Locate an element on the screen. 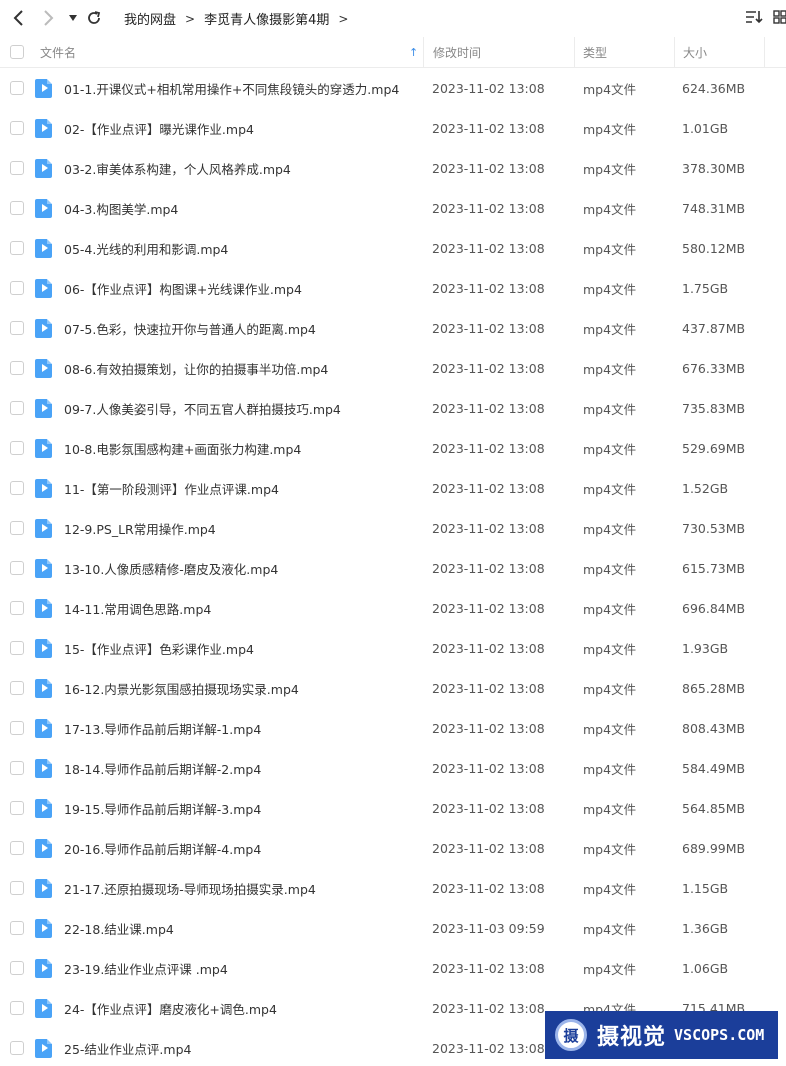 The image size is (786, 1066). file-name: 03-2.审美体系构建，个人风格养成.mp4 is located at coordinates (177, 168).